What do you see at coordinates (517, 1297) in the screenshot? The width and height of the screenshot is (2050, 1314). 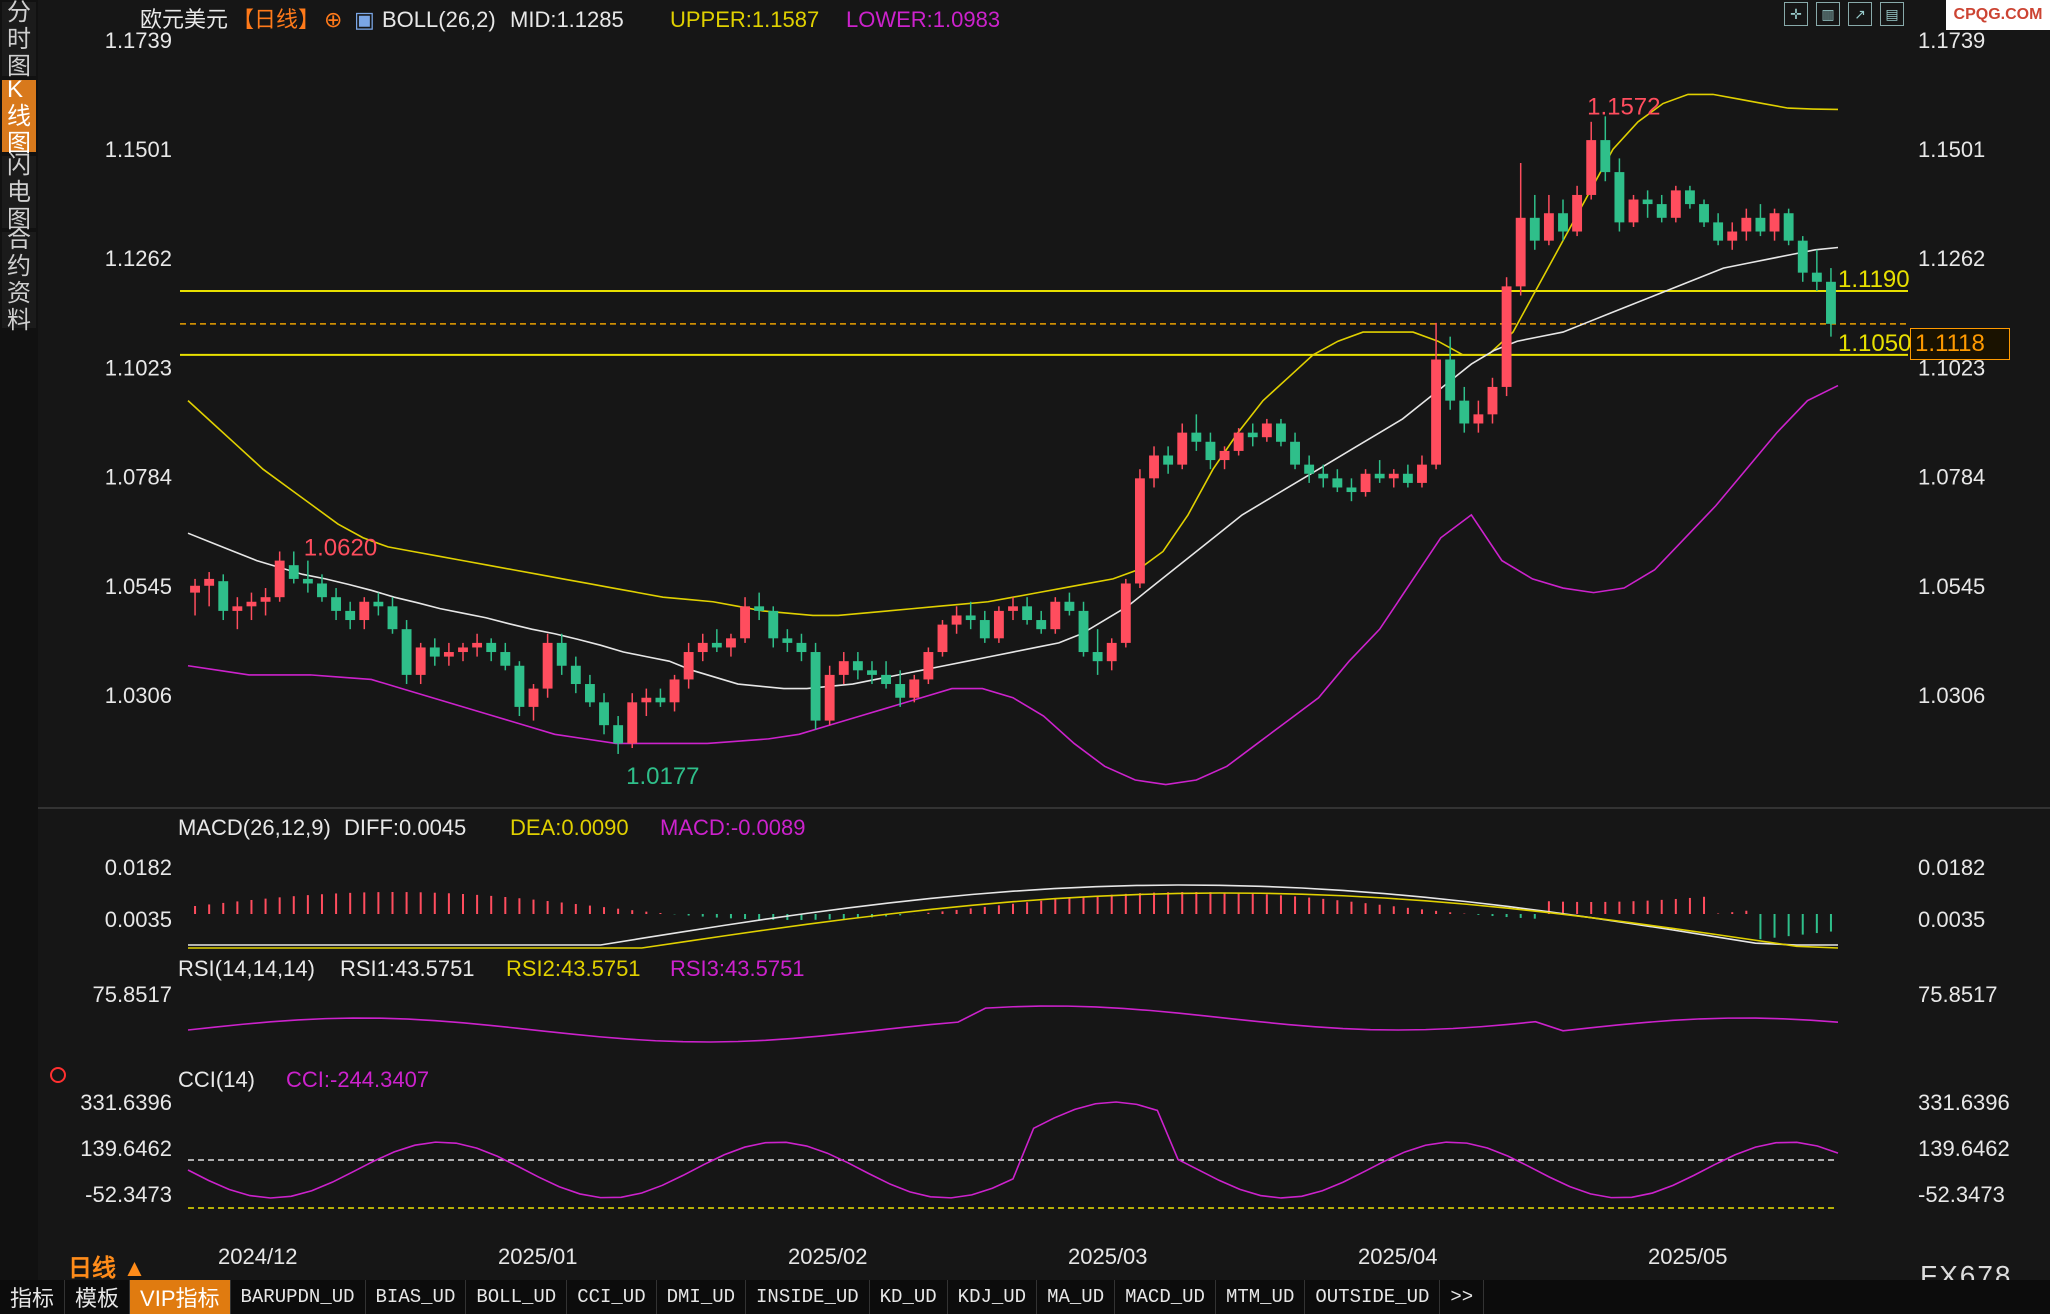 I see `indicator-tab: BOLL_UD` at bounding box center [517, 1297].